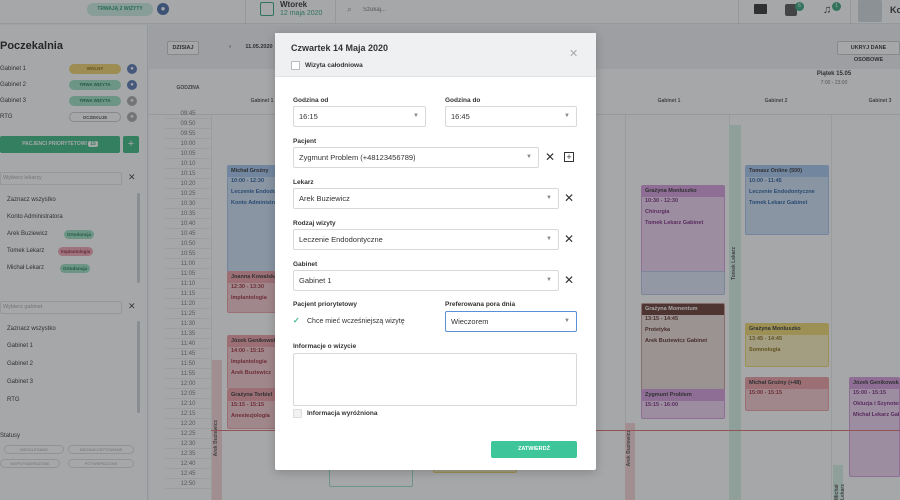  I want to click on visit-type-value: Leczenie Endodontyczne, so click(341, 239).